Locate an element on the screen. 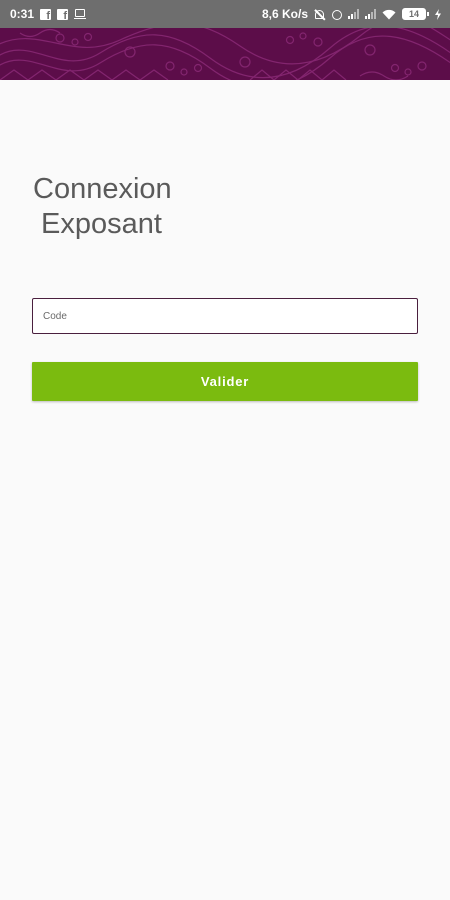 The height and width of the screenshot is (900, 450). status-time: 0:31 is located at coordinates (22, 14).